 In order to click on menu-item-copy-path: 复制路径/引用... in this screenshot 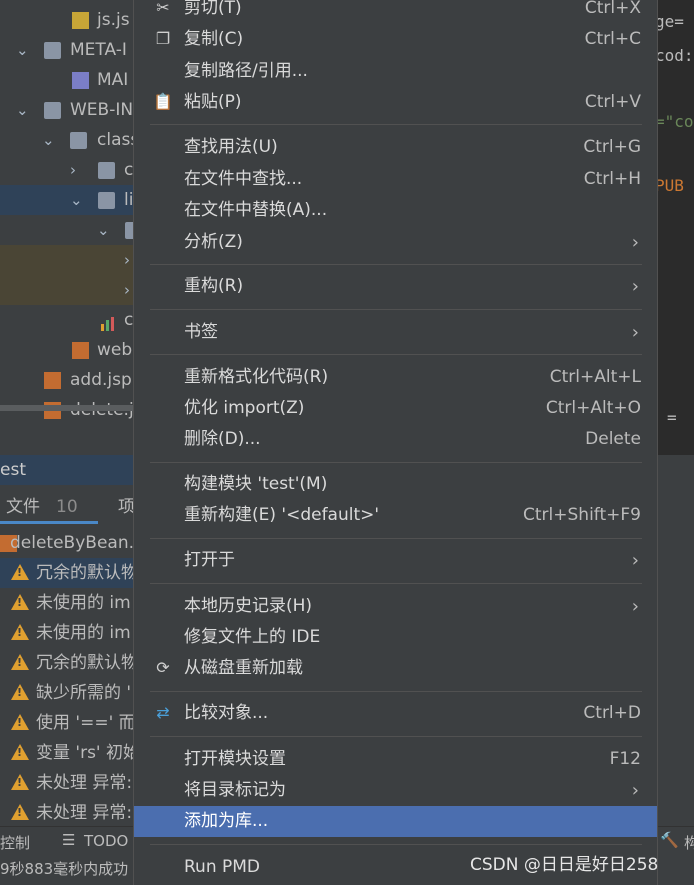, I will do `click(395, 71)`.